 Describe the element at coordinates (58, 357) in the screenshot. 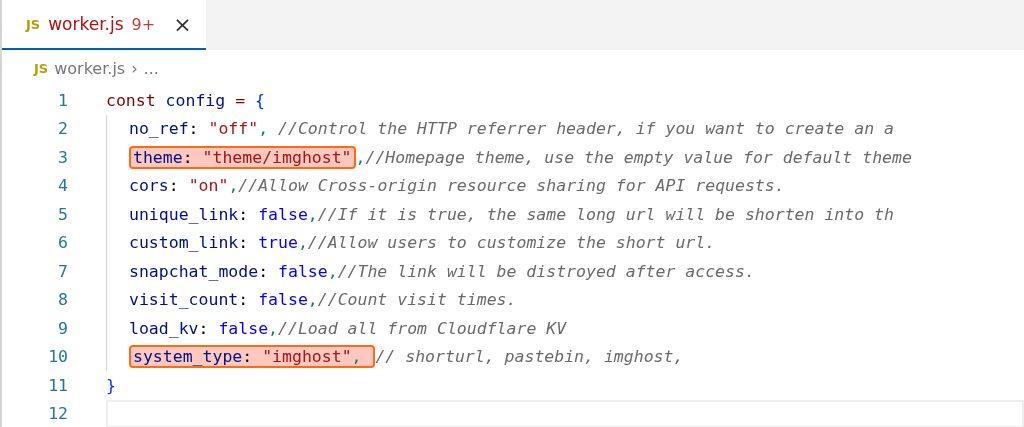

I see `line-number: 10` at that location.